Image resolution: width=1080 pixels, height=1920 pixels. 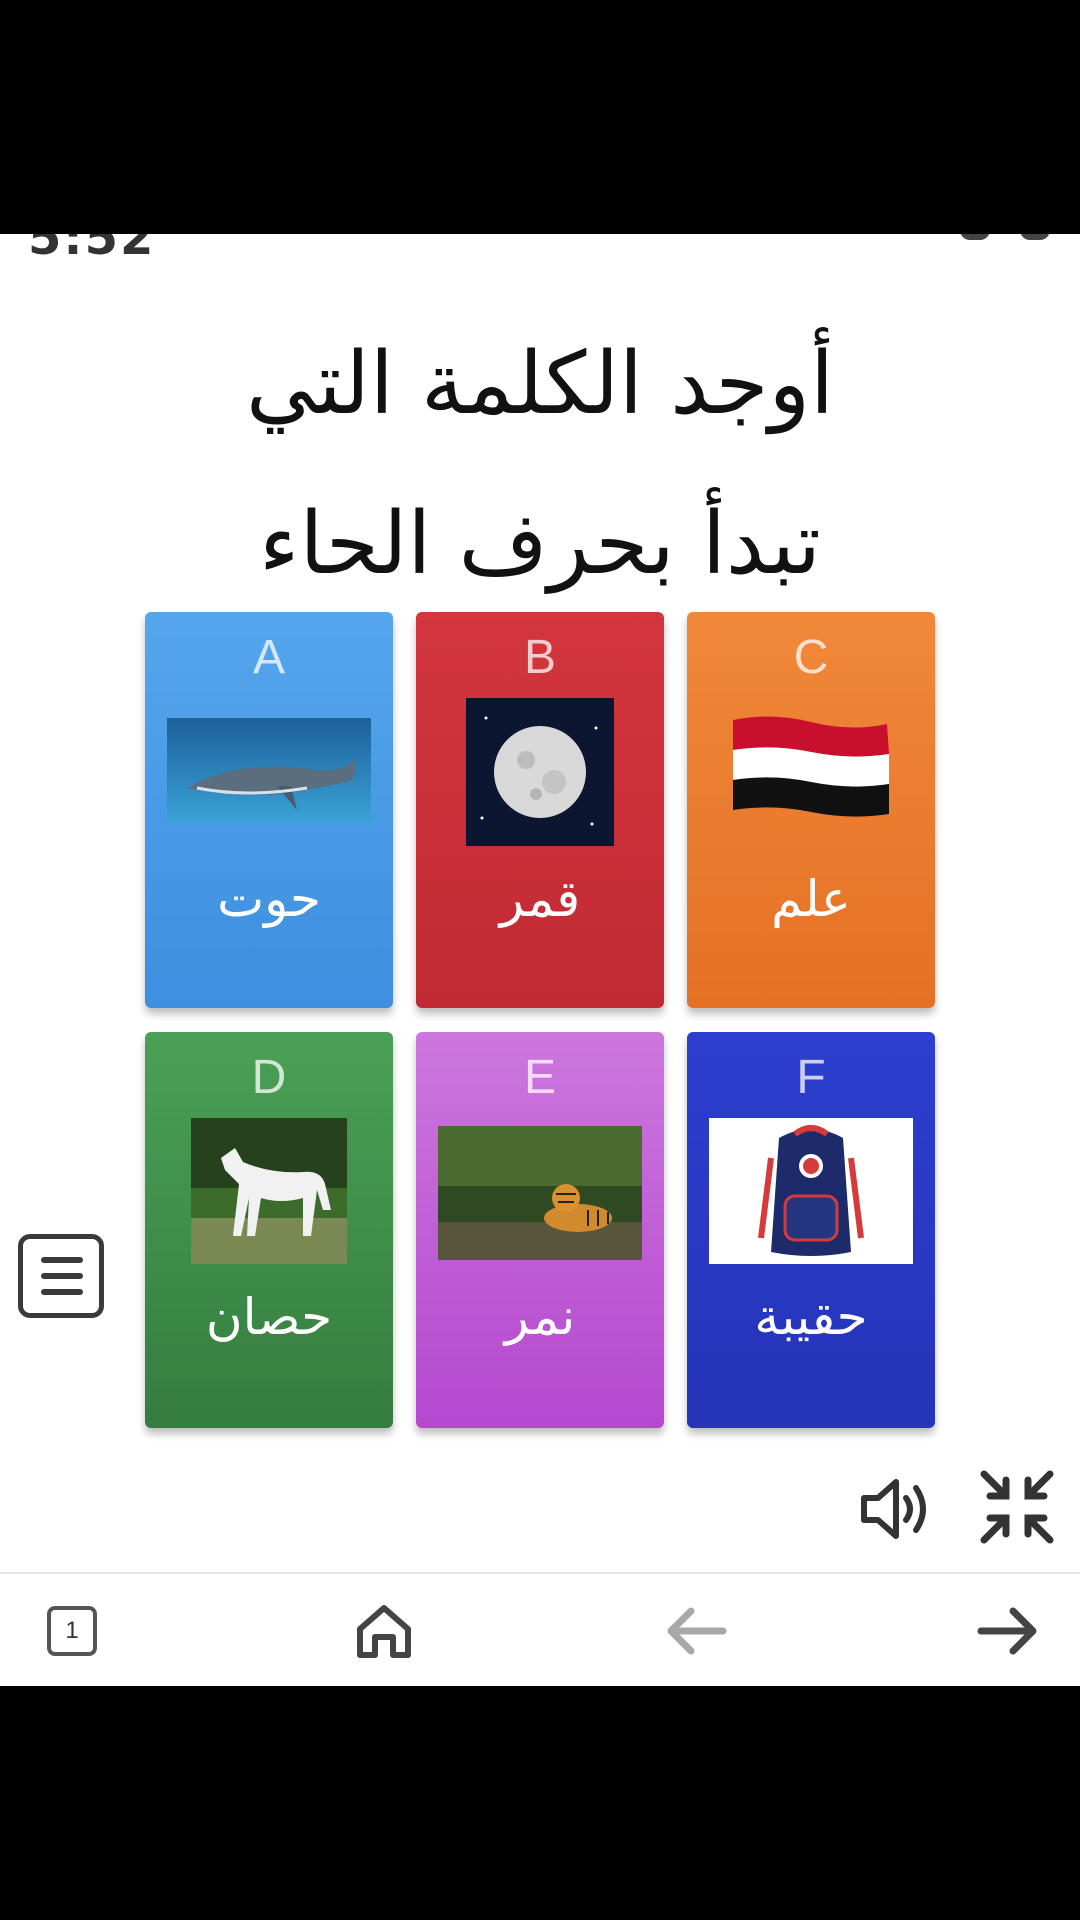 I want to click on answer-card-b: B قمر, so click(x=540, y=810).